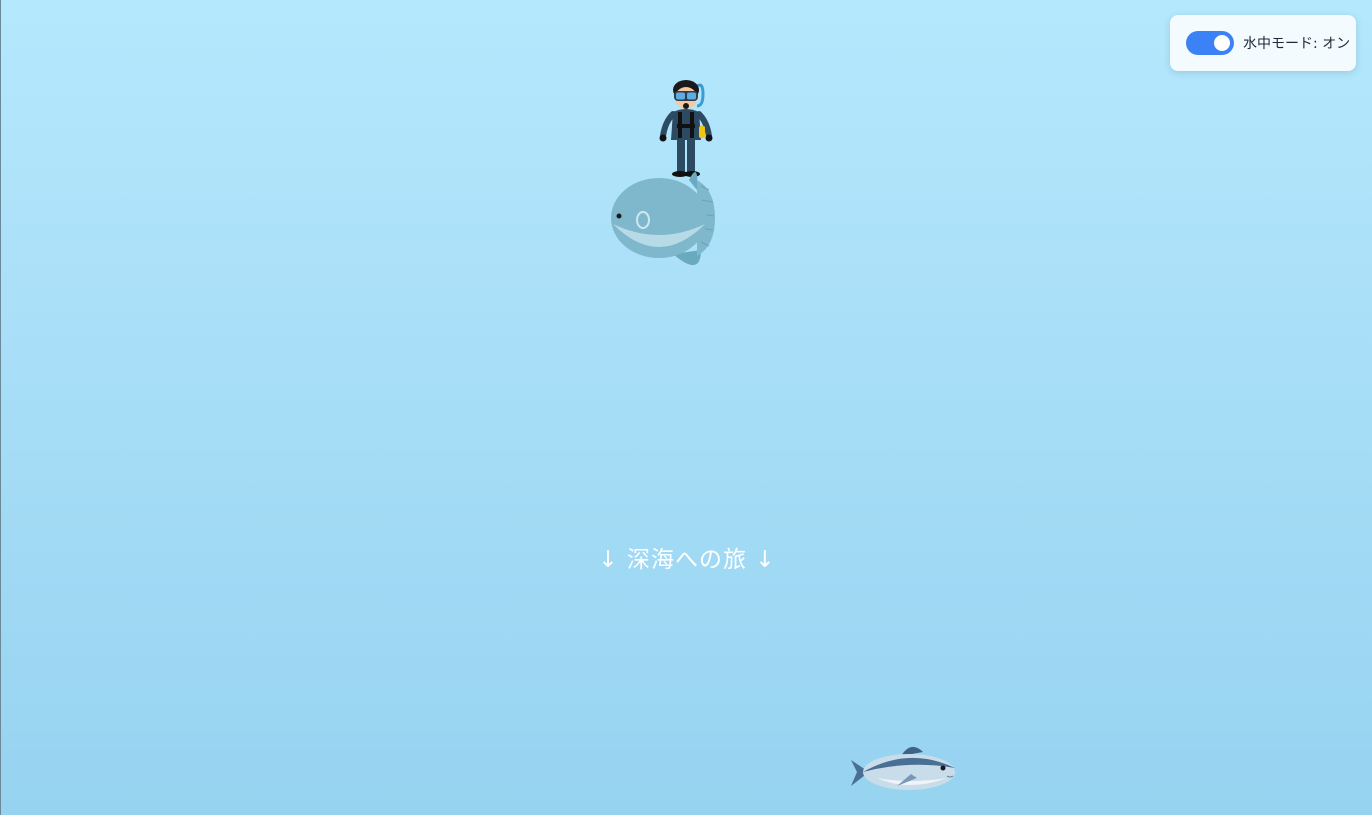 The width and height of the screenshot is (1372, 815). Describe the element at coordinates (1222, 43) in the screenshot. I see `toggle-knob` at that location.